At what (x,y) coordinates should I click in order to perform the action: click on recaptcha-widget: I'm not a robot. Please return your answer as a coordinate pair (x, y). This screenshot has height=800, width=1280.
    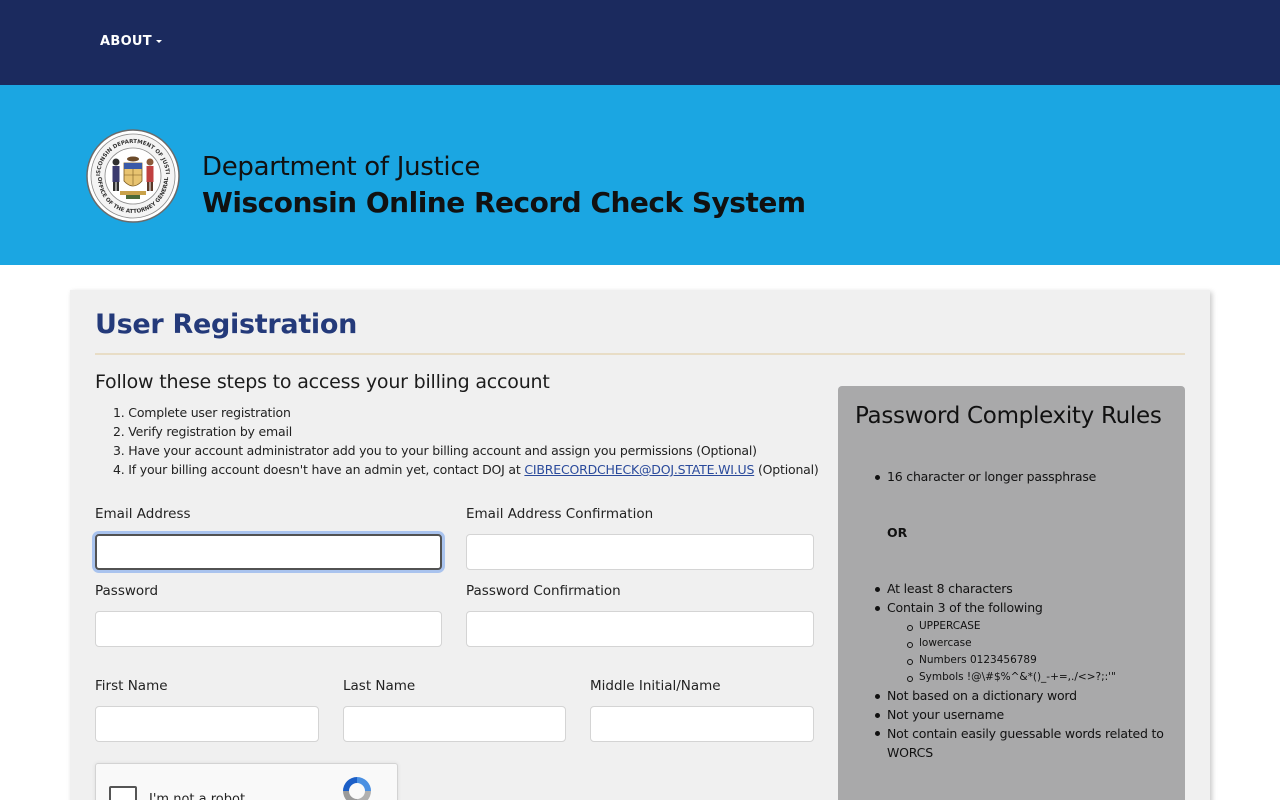
    Looking at the image, I should click on (246, 781).